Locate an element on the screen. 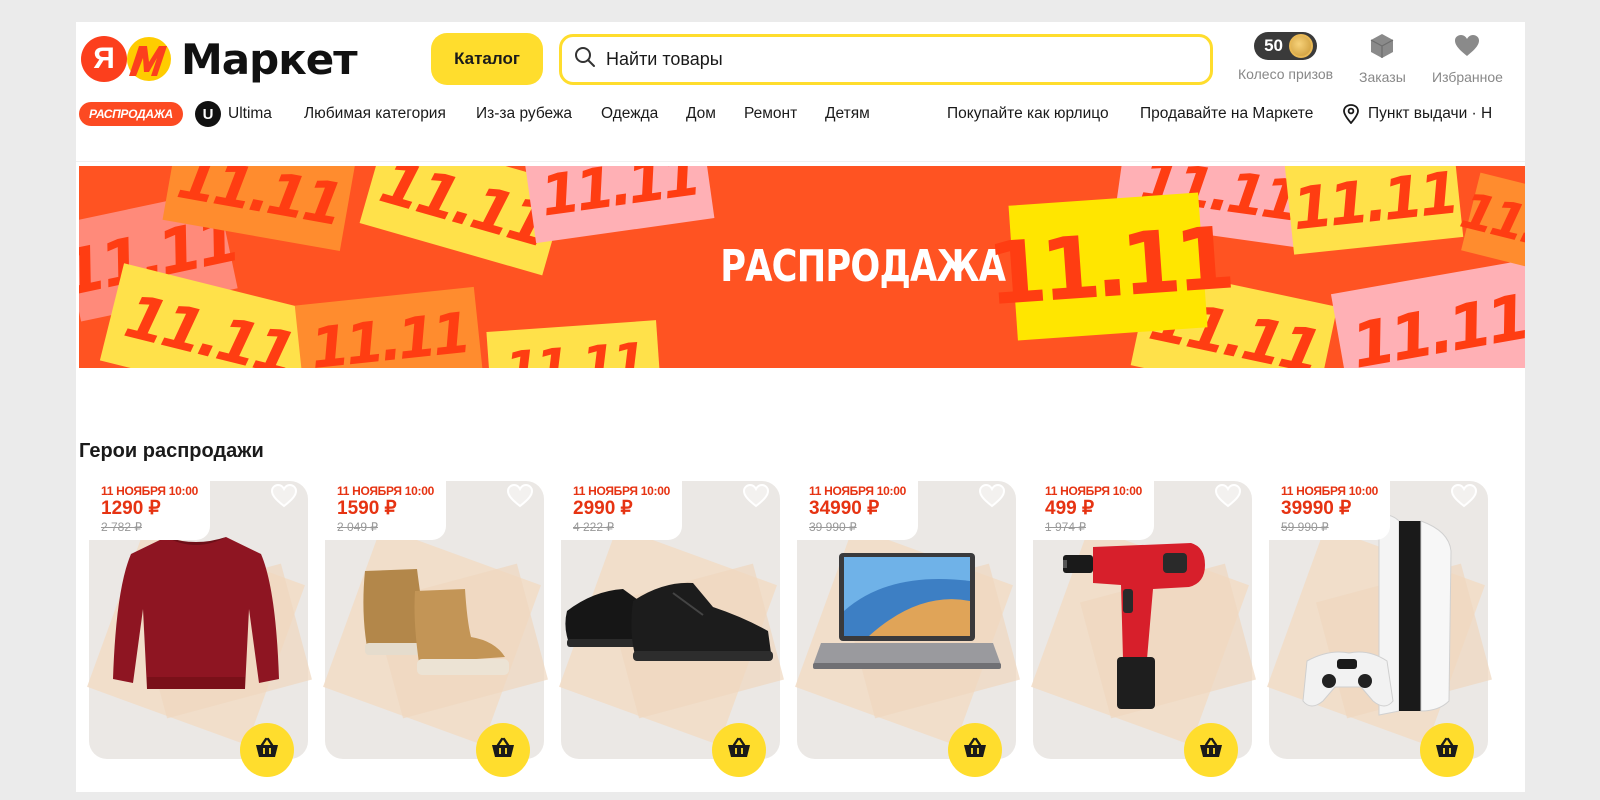 Image resolution: width=1600 pixels, height=800 pixels. nav-ultima-label: Ultima is located at coordinates (250, 113).